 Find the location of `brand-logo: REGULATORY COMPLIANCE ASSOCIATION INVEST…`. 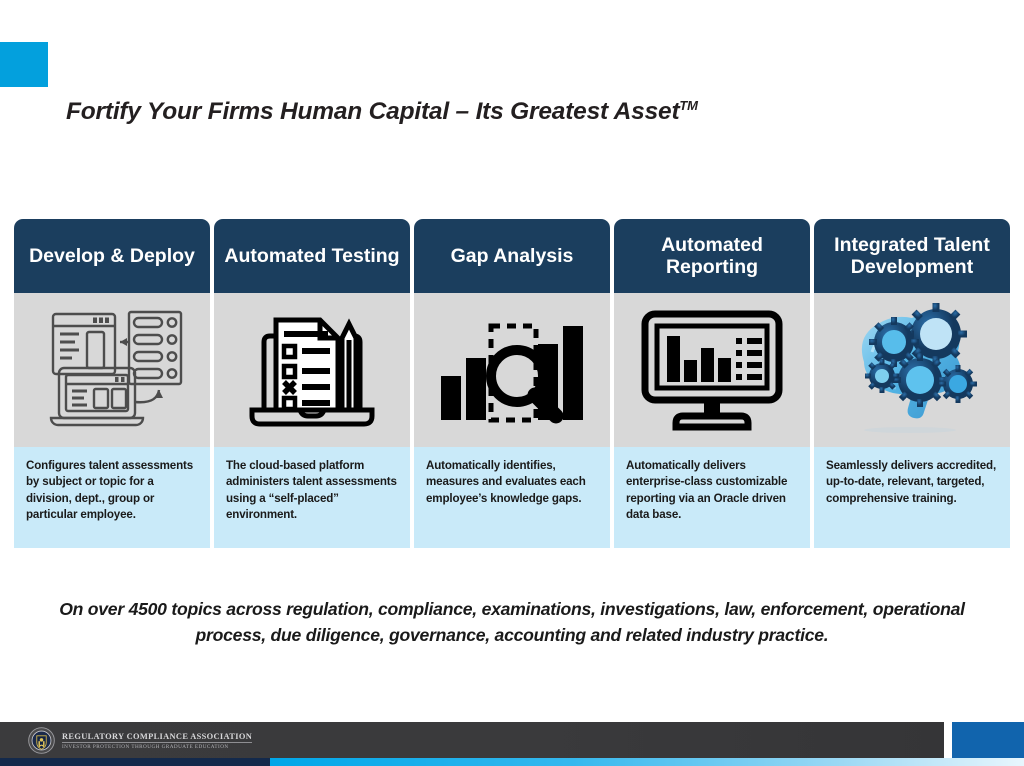

brand-logo: REGULATORY COMPLIANCE ASSOCIATION INVEST… is located at coordinates (140, 740).